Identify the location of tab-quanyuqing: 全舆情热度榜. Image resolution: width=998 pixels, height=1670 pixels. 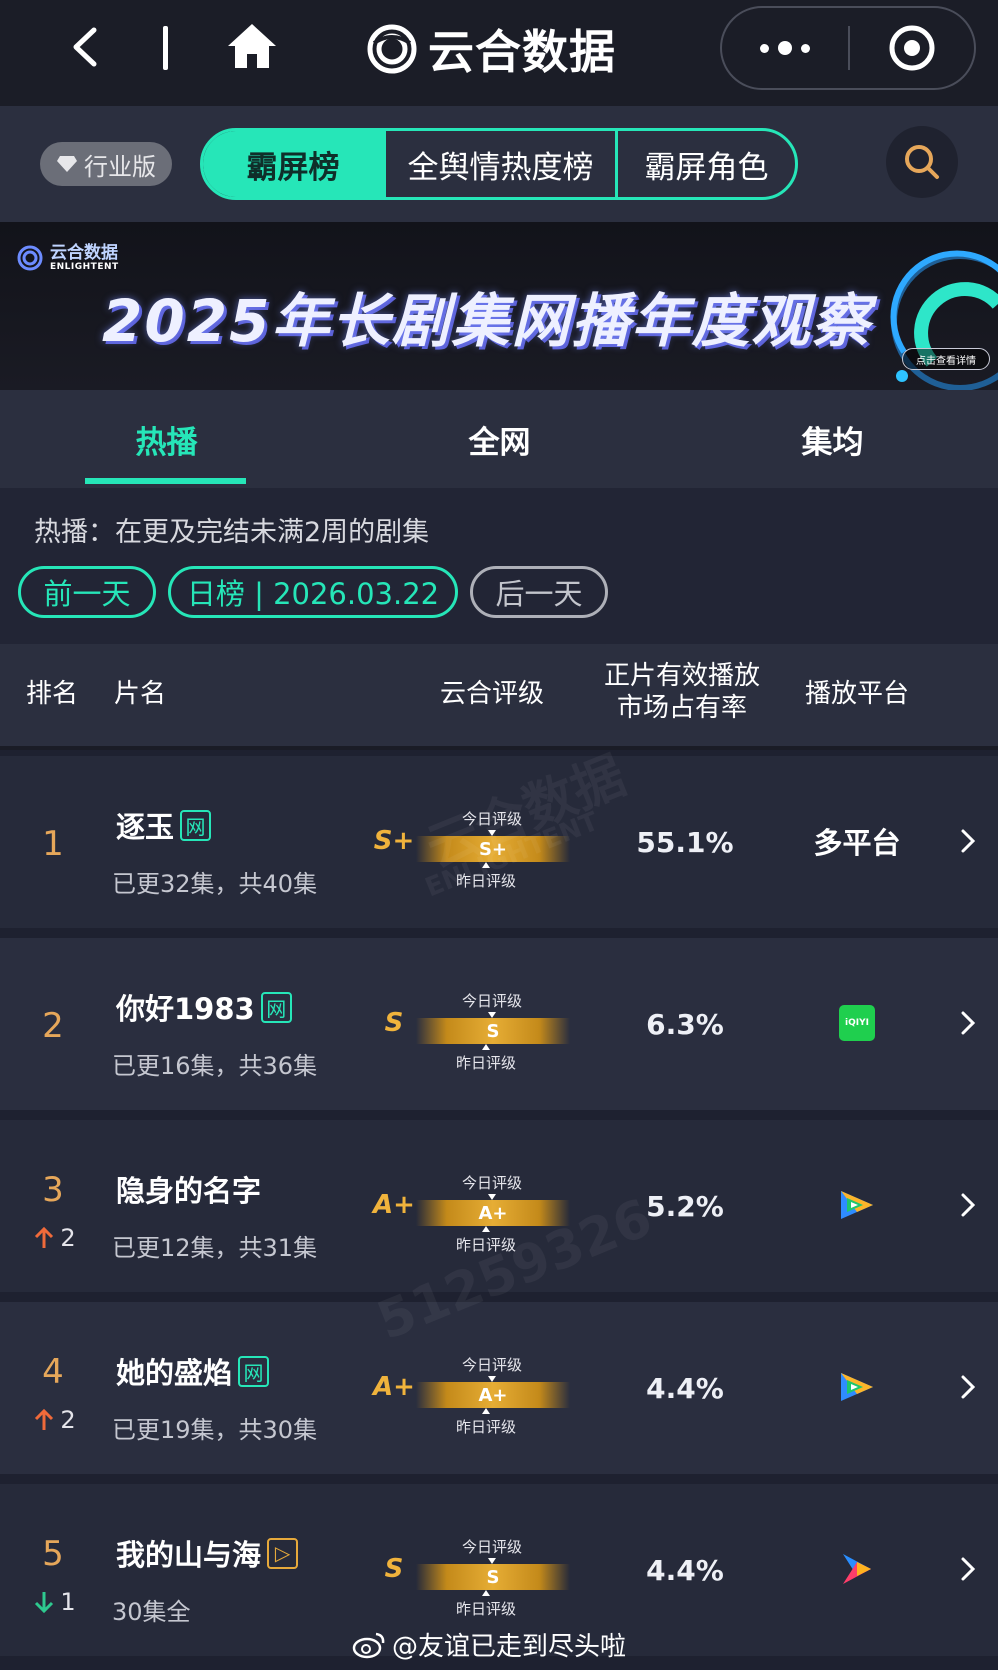
(499, 164).